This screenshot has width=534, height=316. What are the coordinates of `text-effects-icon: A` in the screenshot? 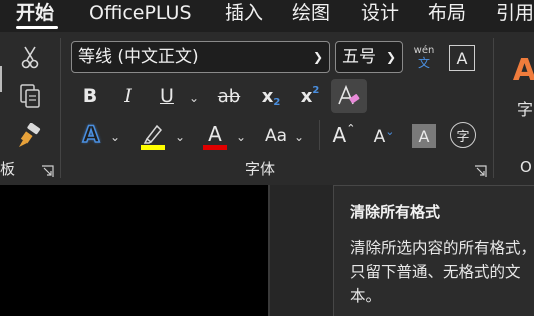 It's located at (91, 135).